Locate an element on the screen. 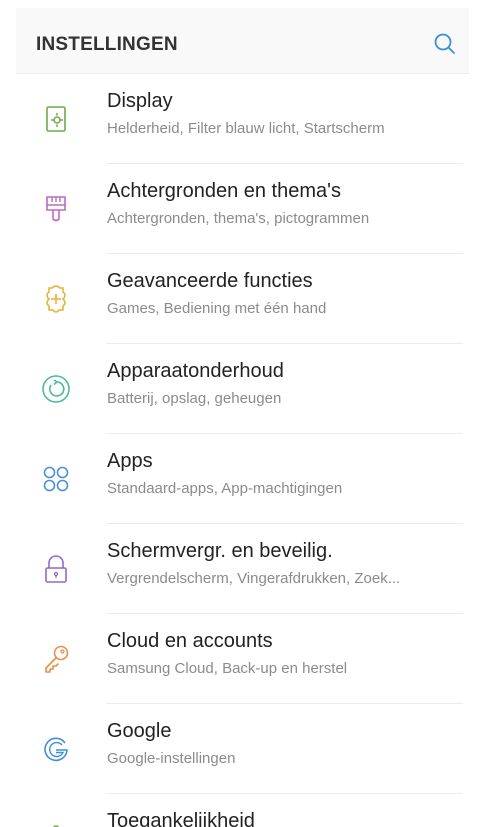 Image resolution: width=477 pixels, height=827 pixels. paintbrush-icon is located at coordinates (56, 209).